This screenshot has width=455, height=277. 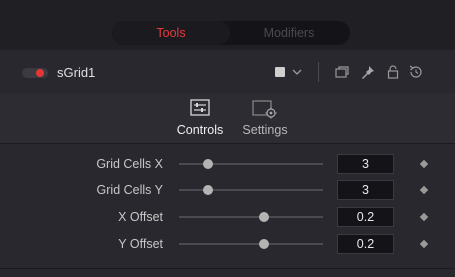 I want to click on pin-icon, so click(x=368, y=72).